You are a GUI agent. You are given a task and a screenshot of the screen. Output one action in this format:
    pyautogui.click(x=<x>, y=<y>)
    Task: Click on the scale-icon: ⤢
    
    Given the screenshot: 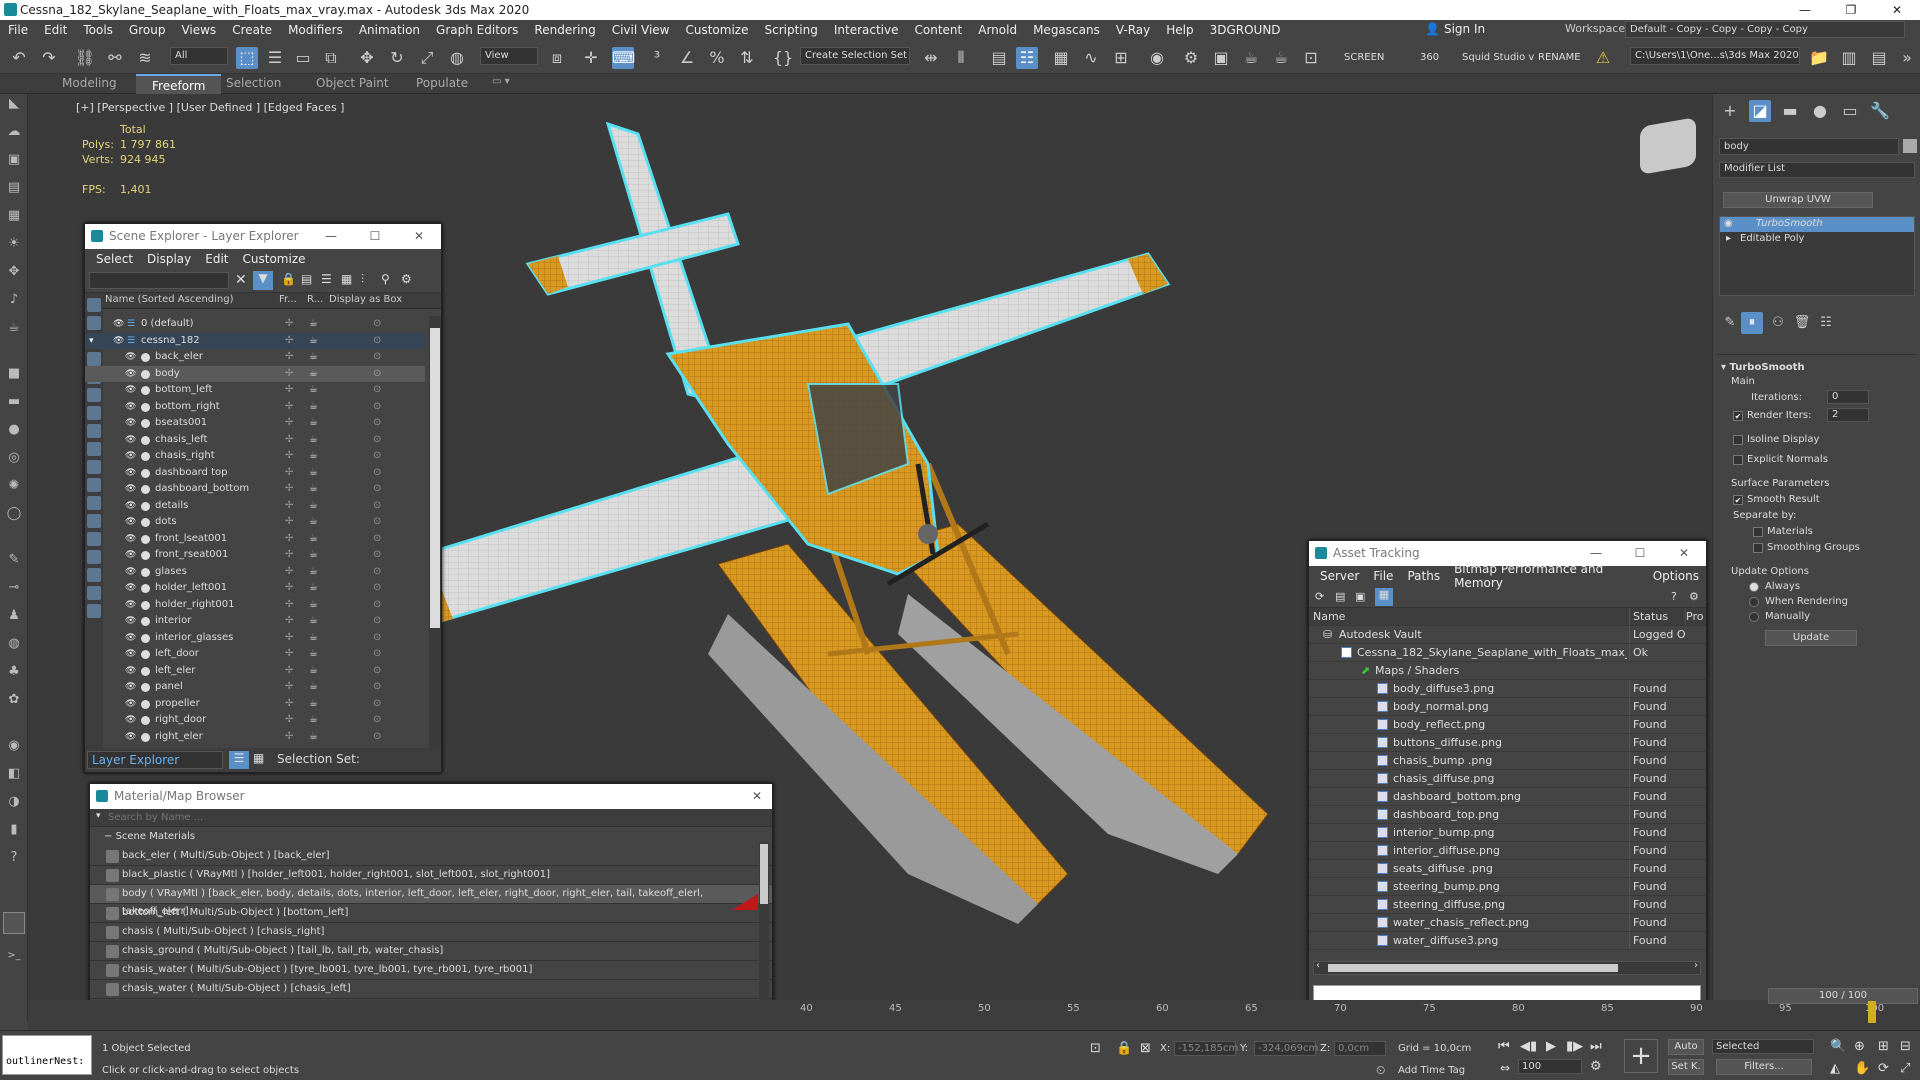 What is the action you would take?
    pyautogui.click(x=427, y=58)
    